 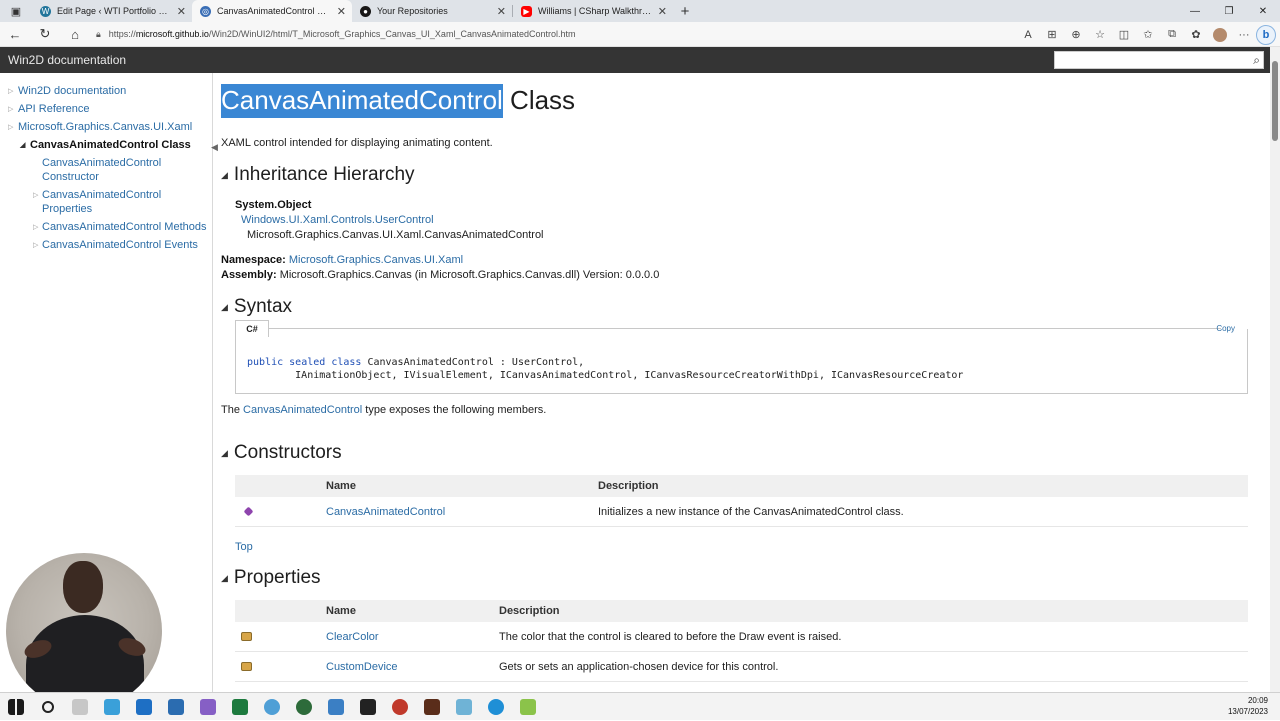 I want to click on search-input: ⌕, so click(x=1159, y=60).